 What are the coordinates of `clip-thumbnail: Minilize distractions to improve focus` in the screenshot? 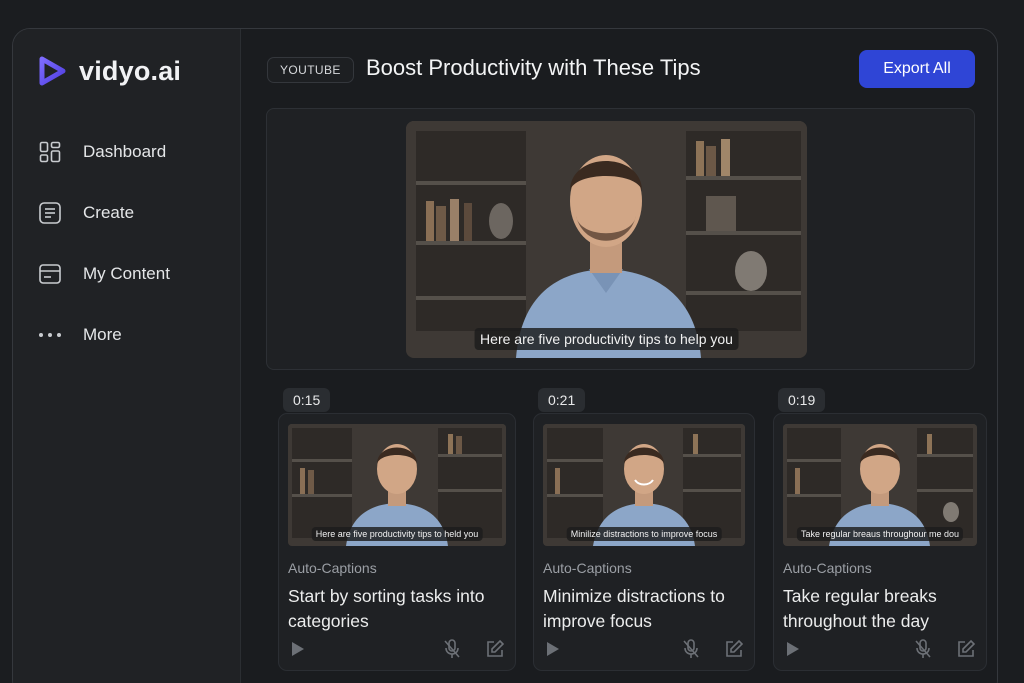 It's located at (644, 485).